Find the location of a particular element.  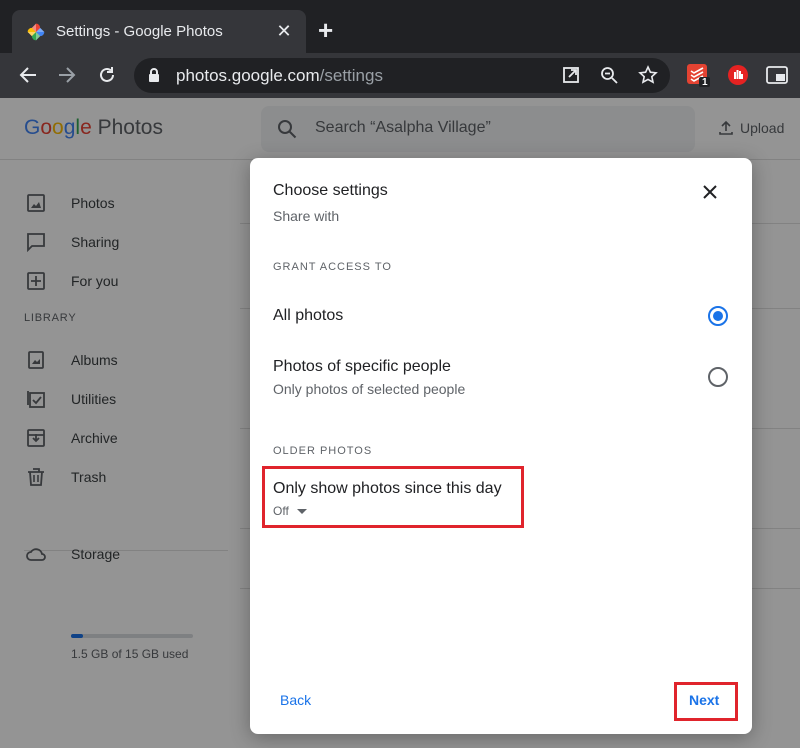

lock-icon is located at coordinates (154, 75).